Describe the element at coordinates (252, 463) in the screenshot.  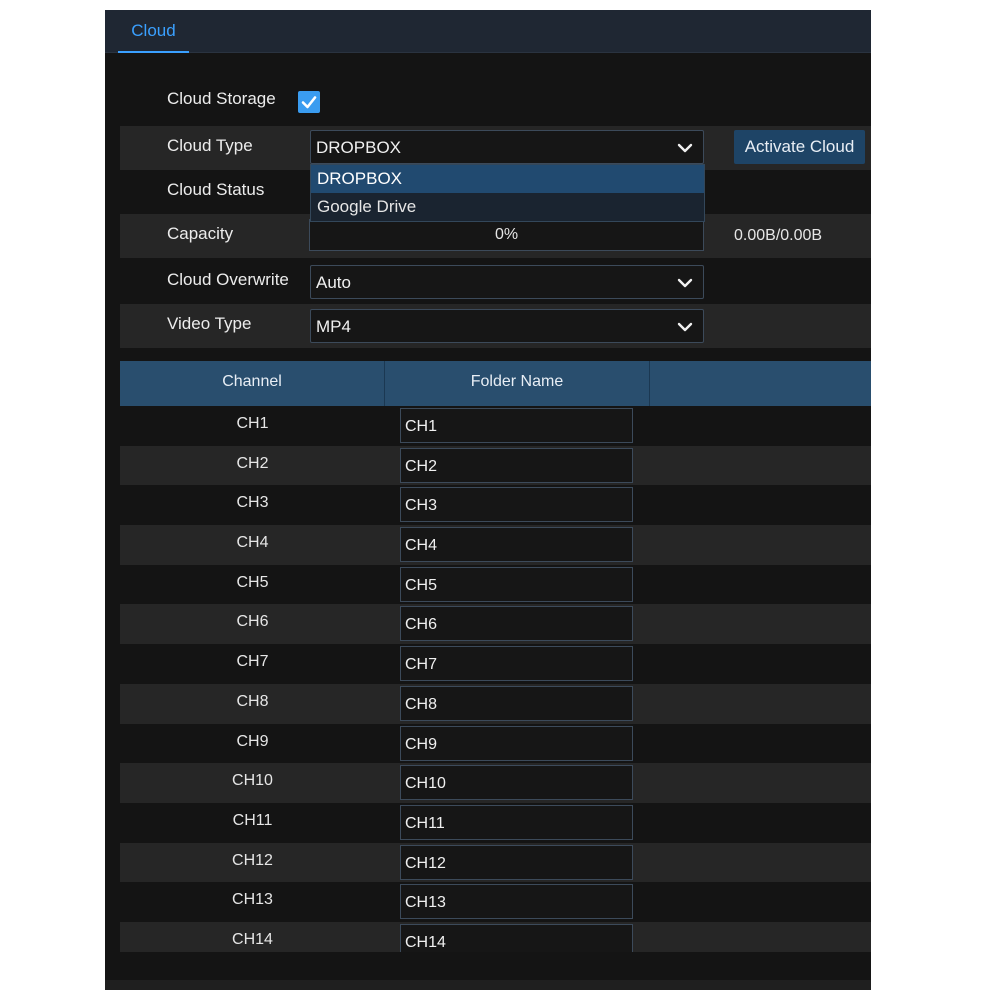
I see `channel-cell: CH2` at that location.